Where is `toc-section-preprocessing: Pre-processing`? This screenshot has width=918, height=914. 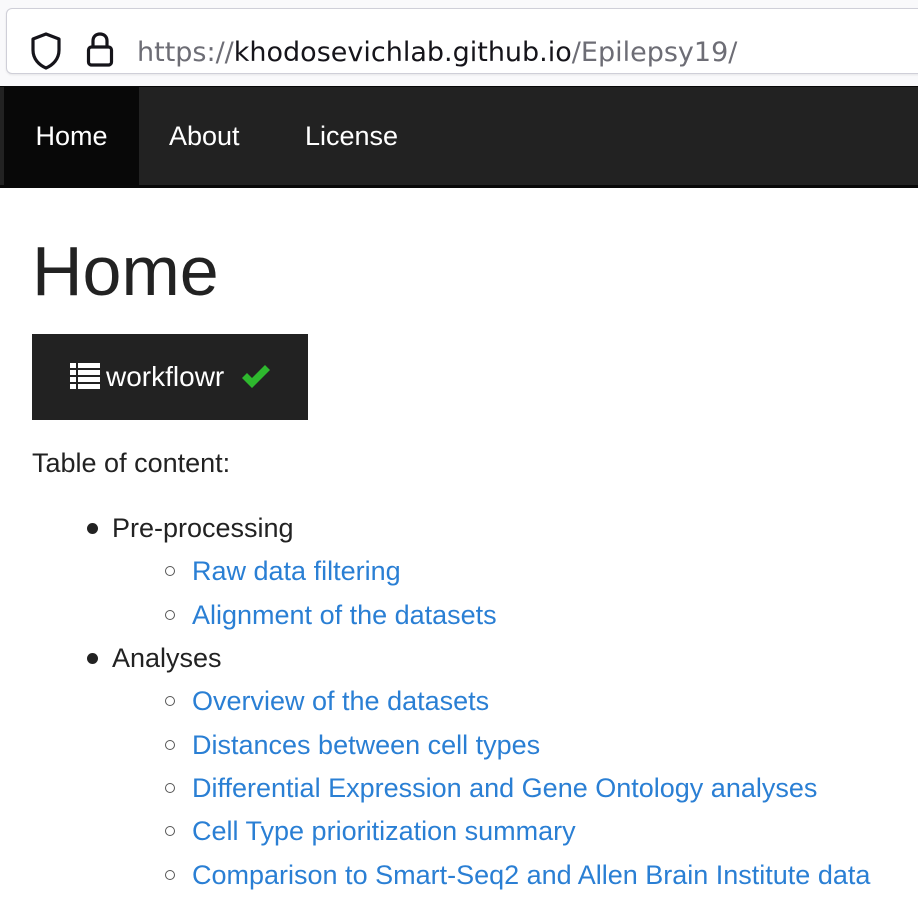 toc-section-preprocessing: Pre-processing is located at coordinates (203, 528).